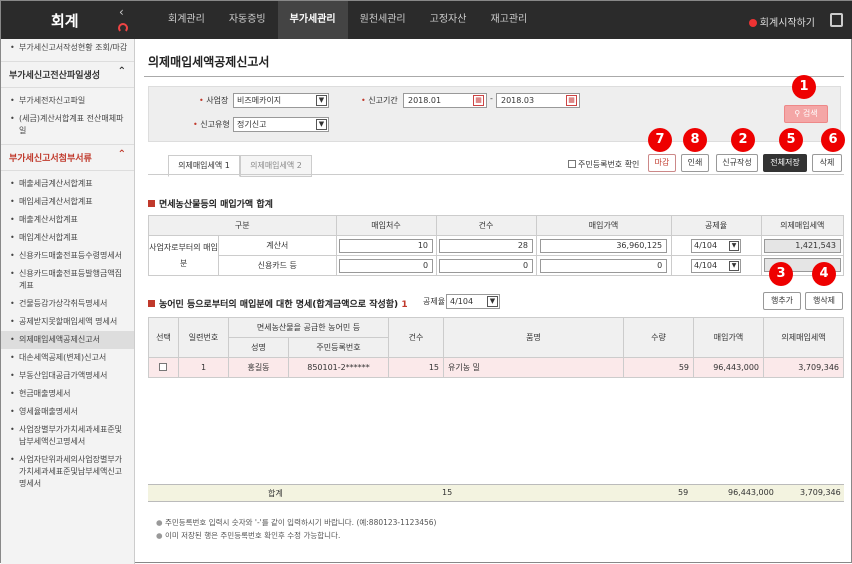 Image resolution: width=852 pixels, height=564 pixels. Describe the element at coordinates (743, 140) in the screenshot. I see `annotation-badge: 2` at that location.